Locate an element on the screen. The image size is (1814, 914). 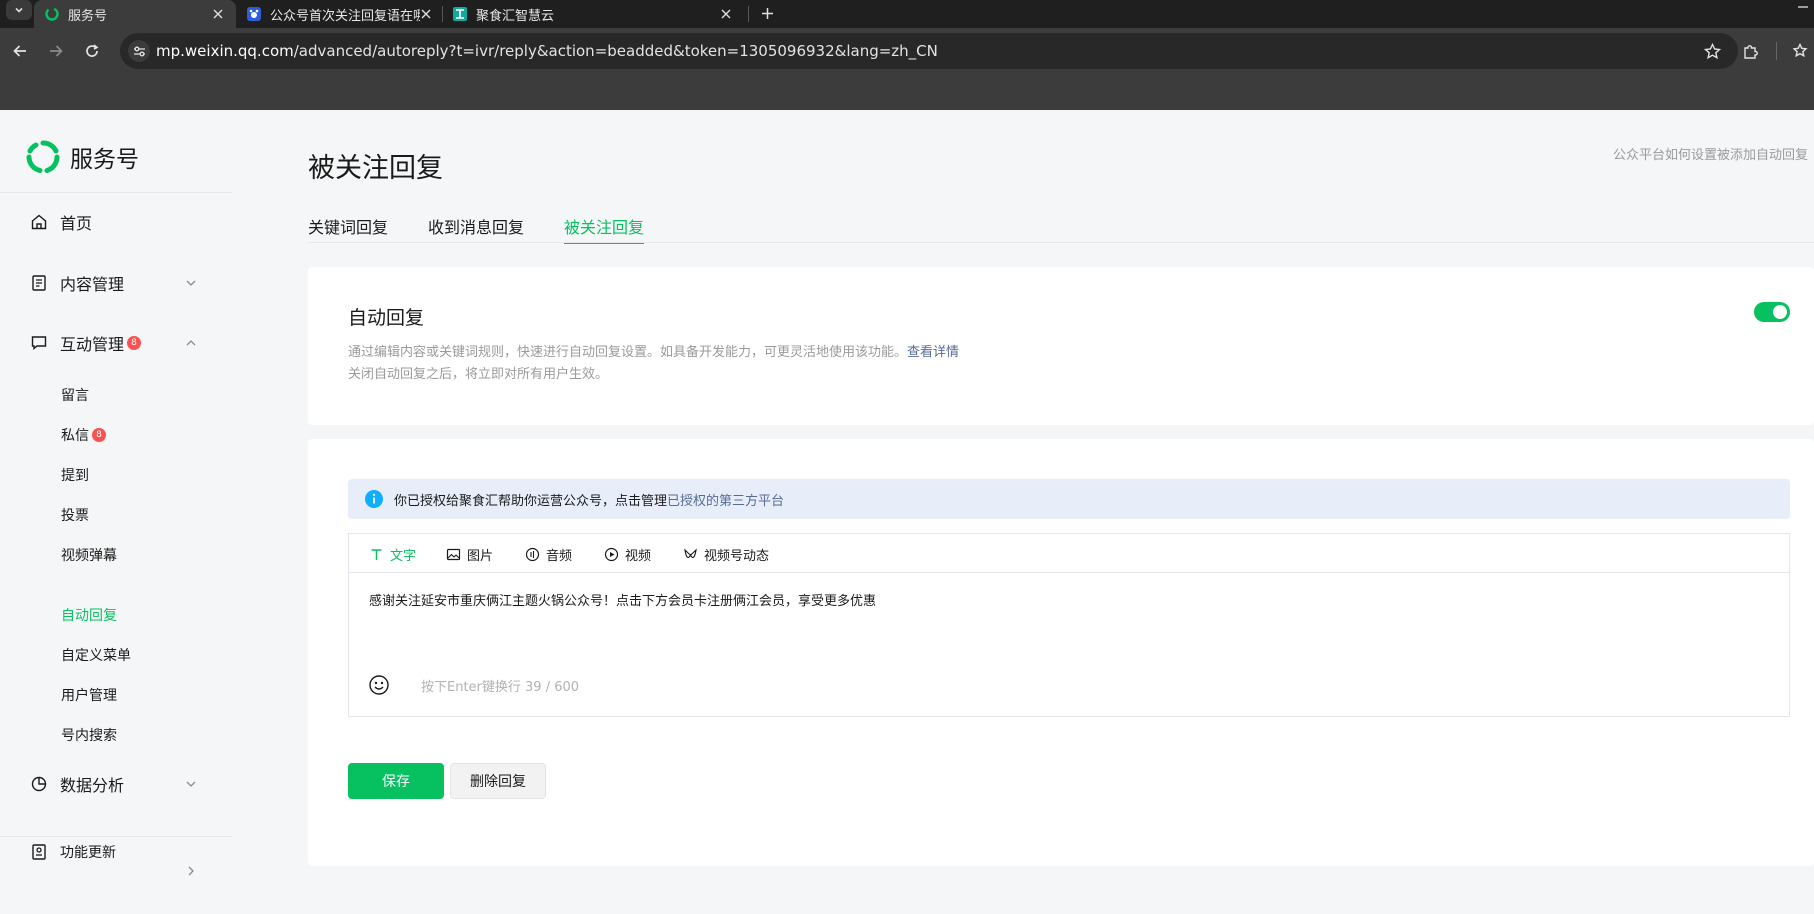
back-button is located at coordinates (20, 51).